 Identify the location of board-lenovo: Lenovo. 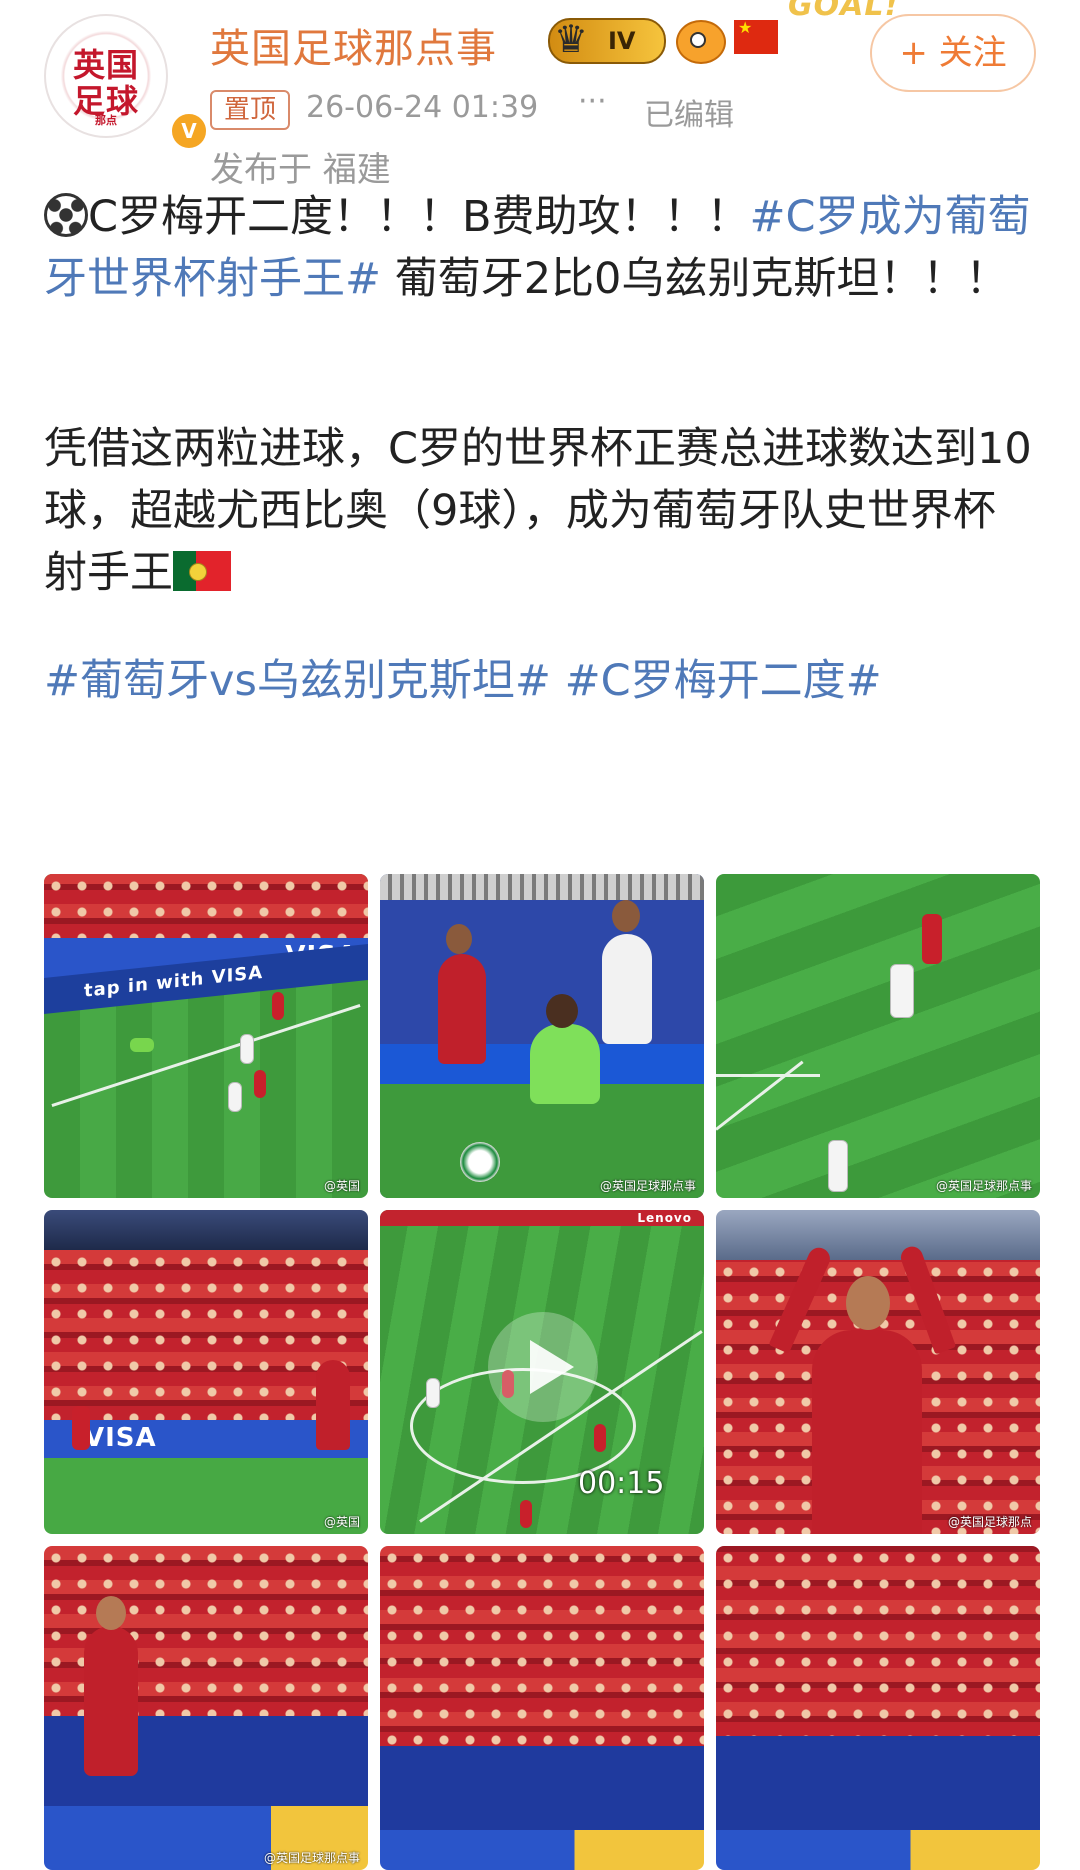
(542, 1218).